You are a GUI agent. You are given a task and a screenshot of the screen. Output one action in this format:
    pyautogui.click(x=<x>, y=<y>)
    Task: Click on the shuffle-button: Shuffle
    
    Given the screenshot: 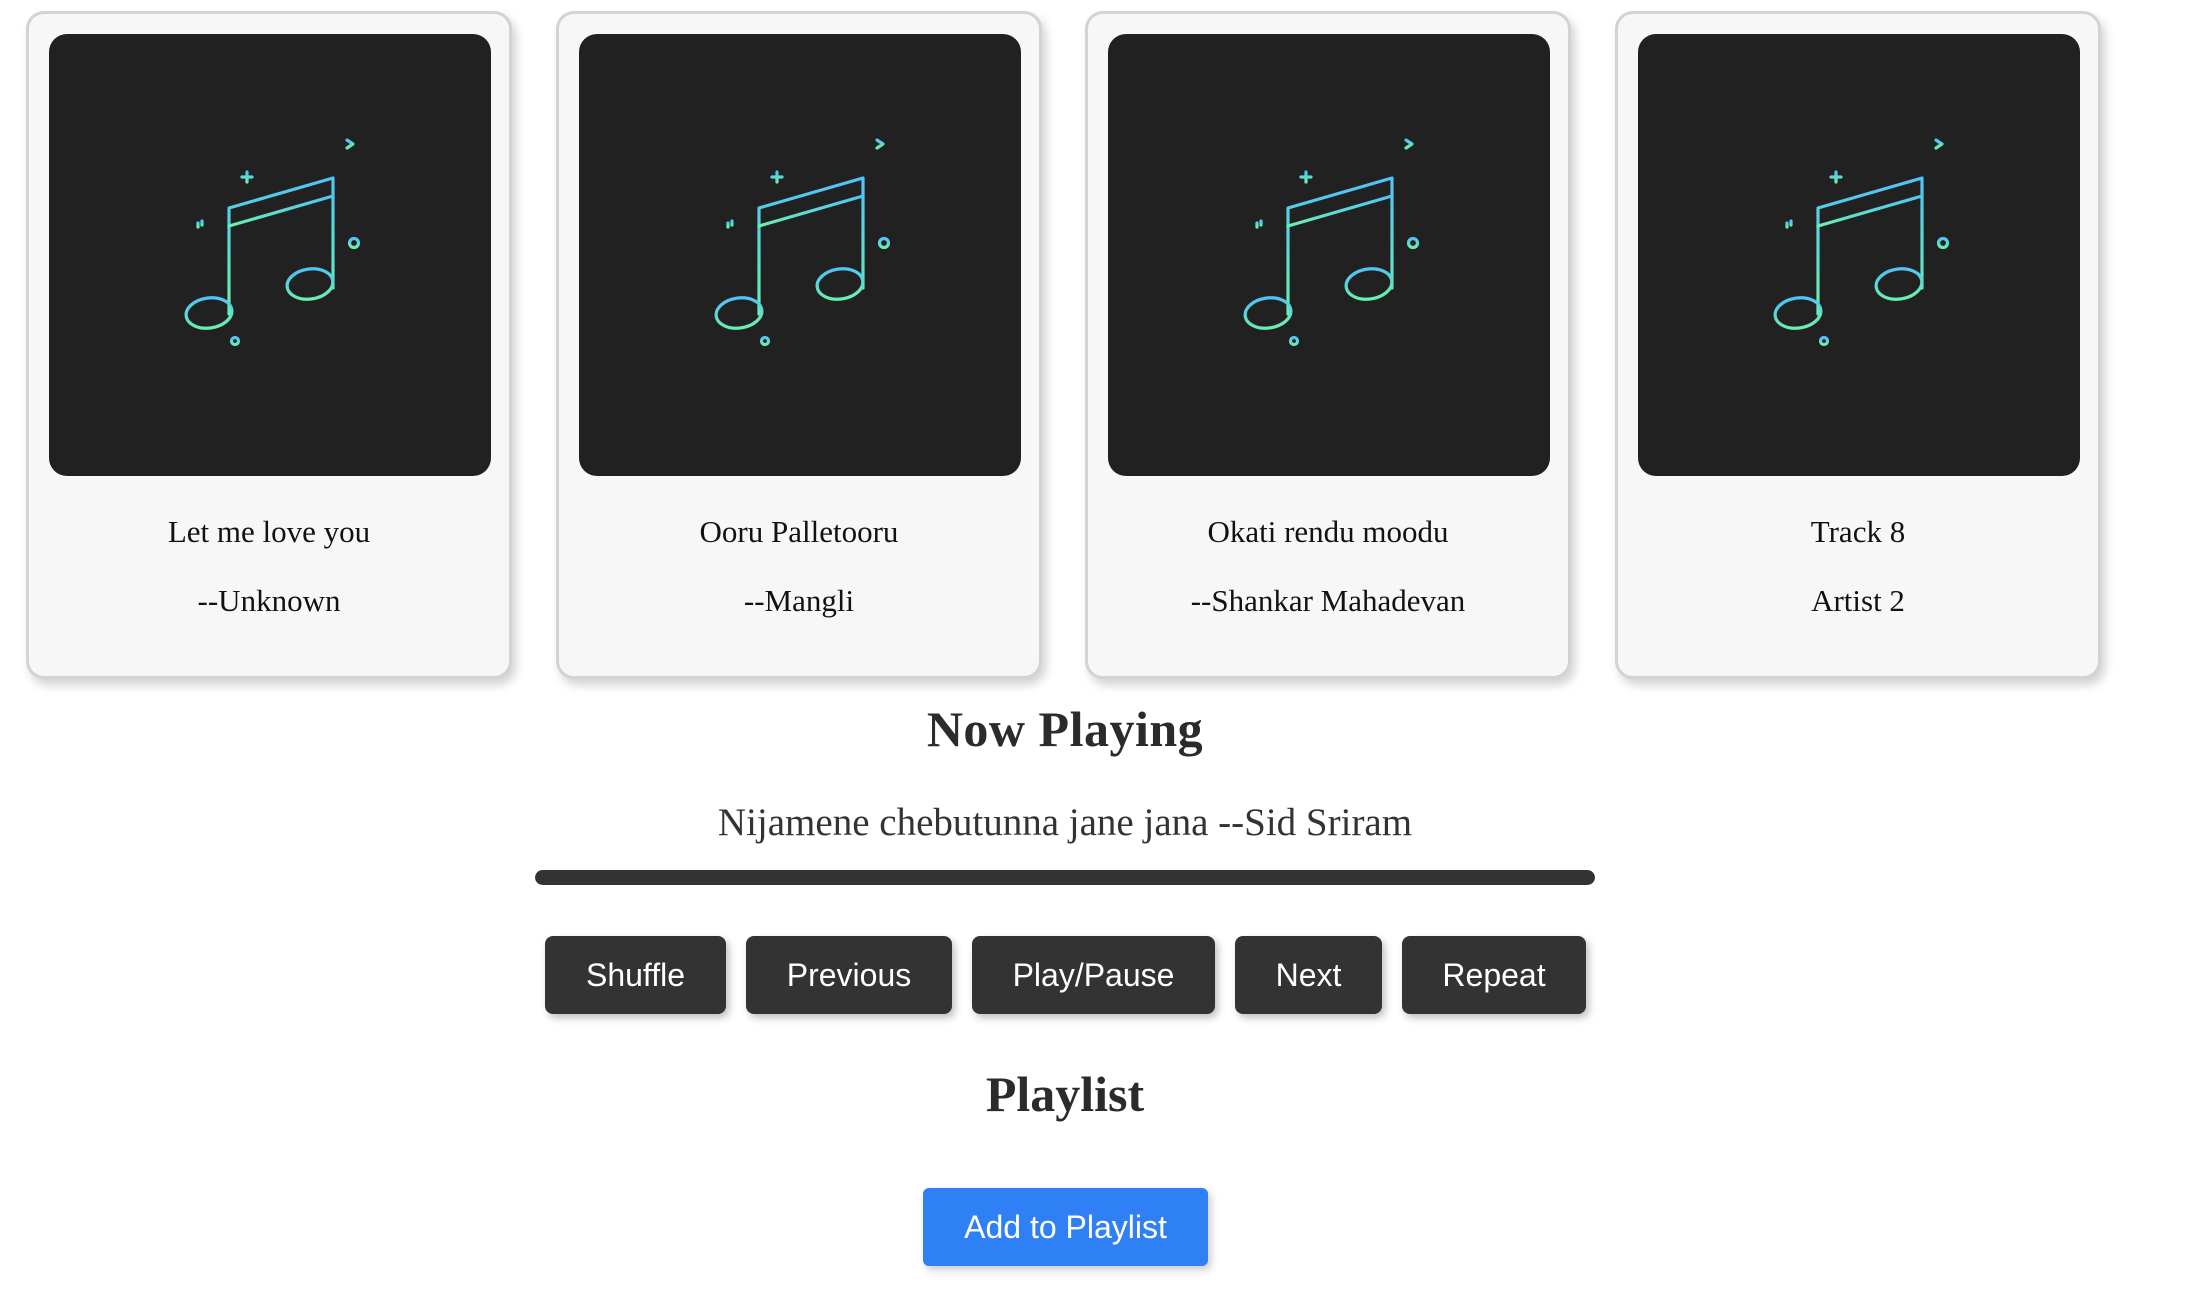 What is the action you would take?
    pyautogui.click(x=635, y=975)
    